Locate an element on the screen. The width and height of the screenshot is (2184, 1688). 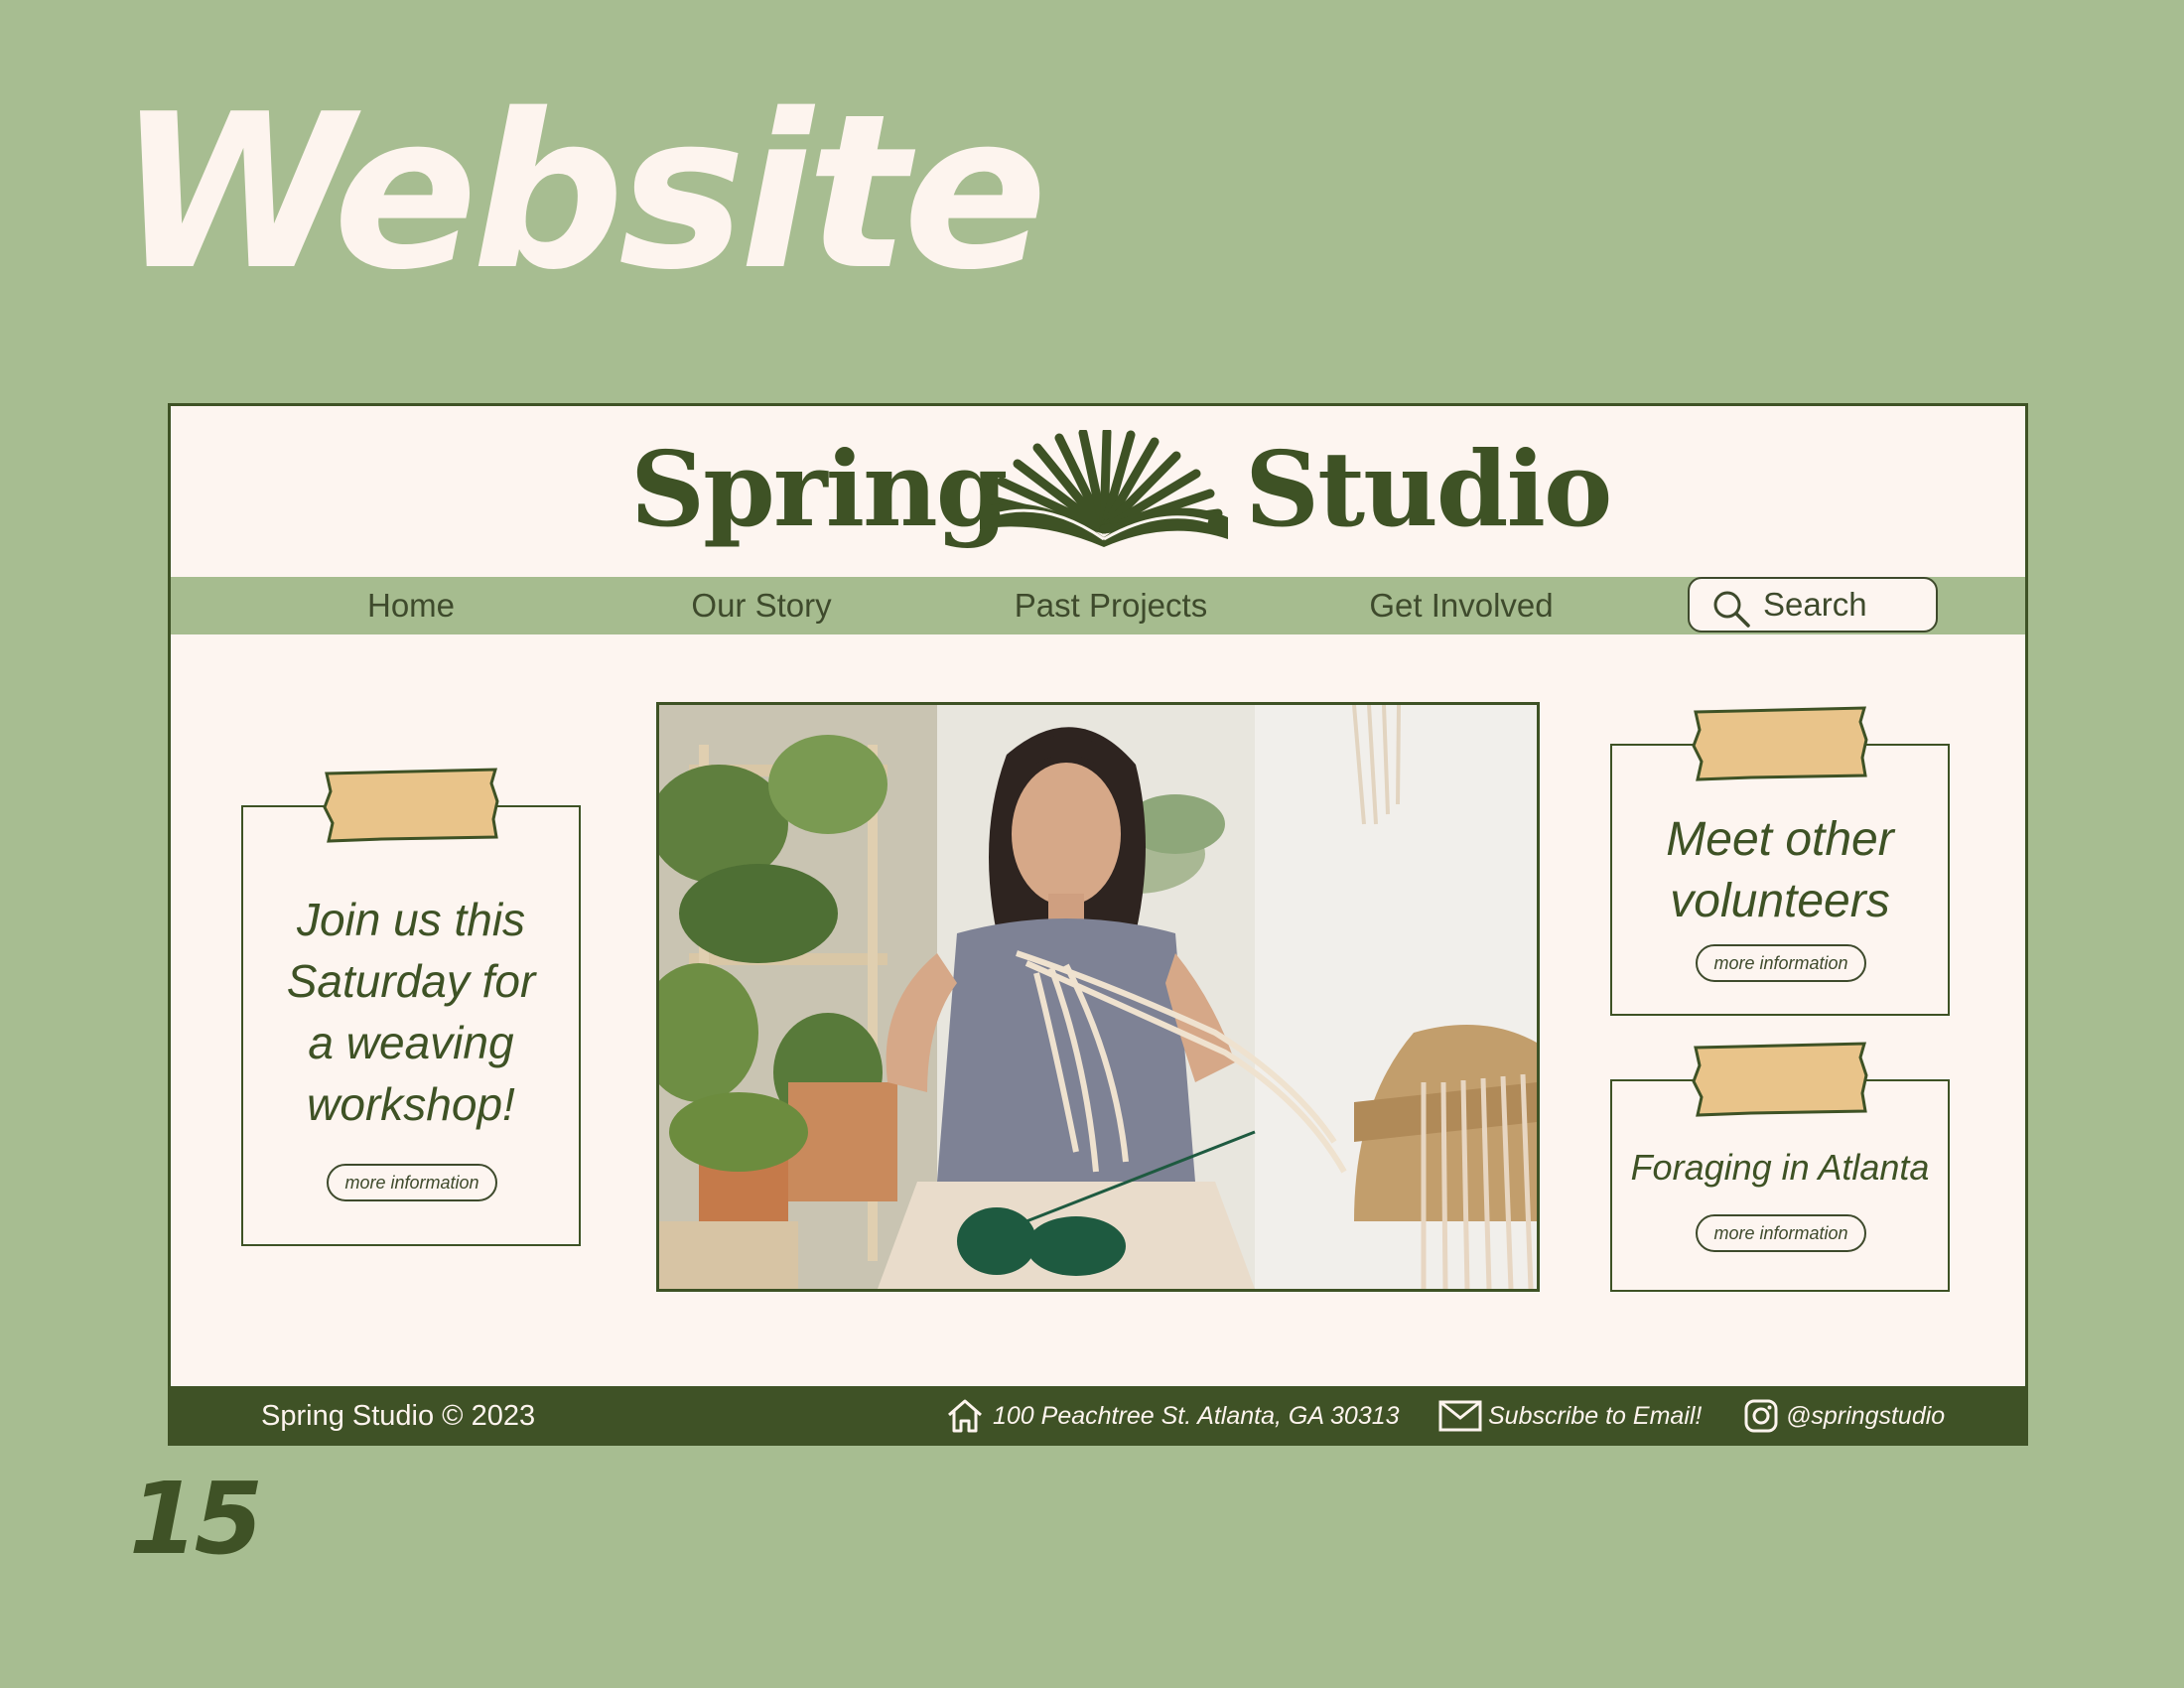
nav-past-projects: Past Projects is located at coordinates (1111, 605).